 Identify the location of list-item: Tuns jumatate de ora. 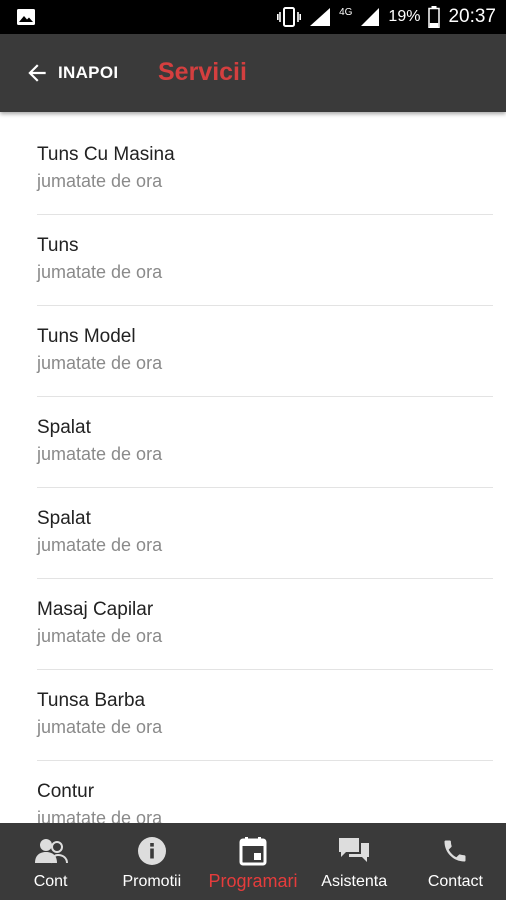
(265, 260).